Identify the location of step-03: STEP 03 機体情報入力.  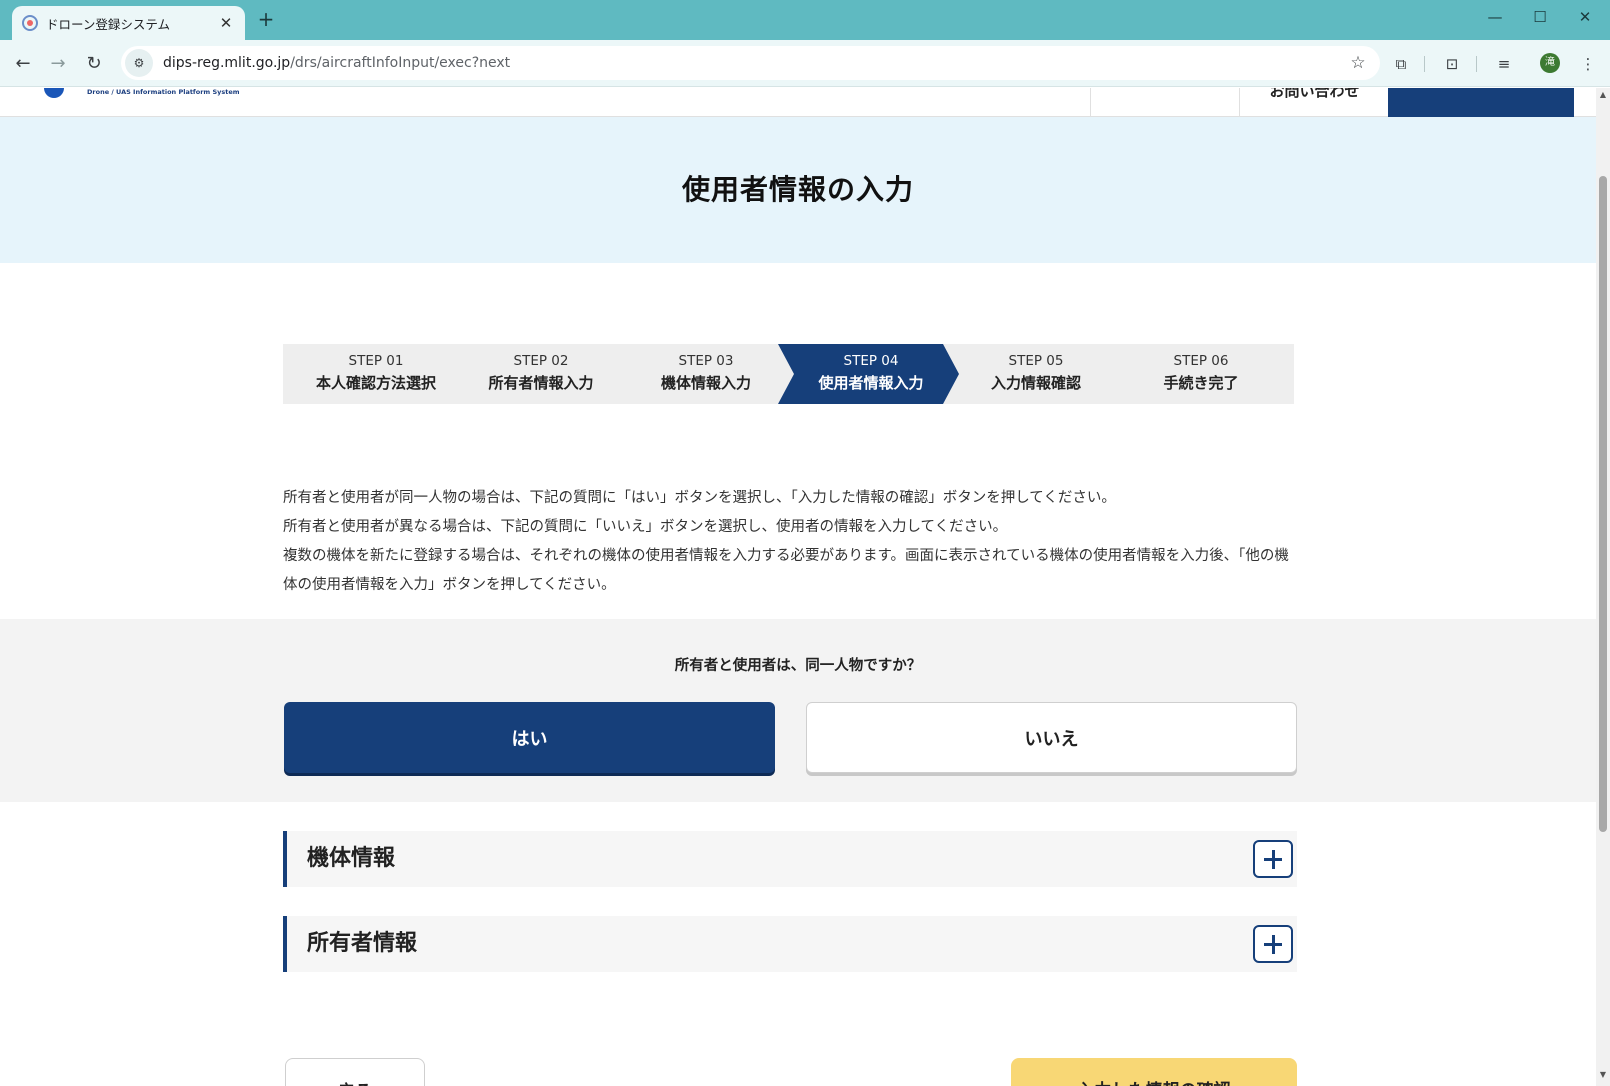
(706, 374).